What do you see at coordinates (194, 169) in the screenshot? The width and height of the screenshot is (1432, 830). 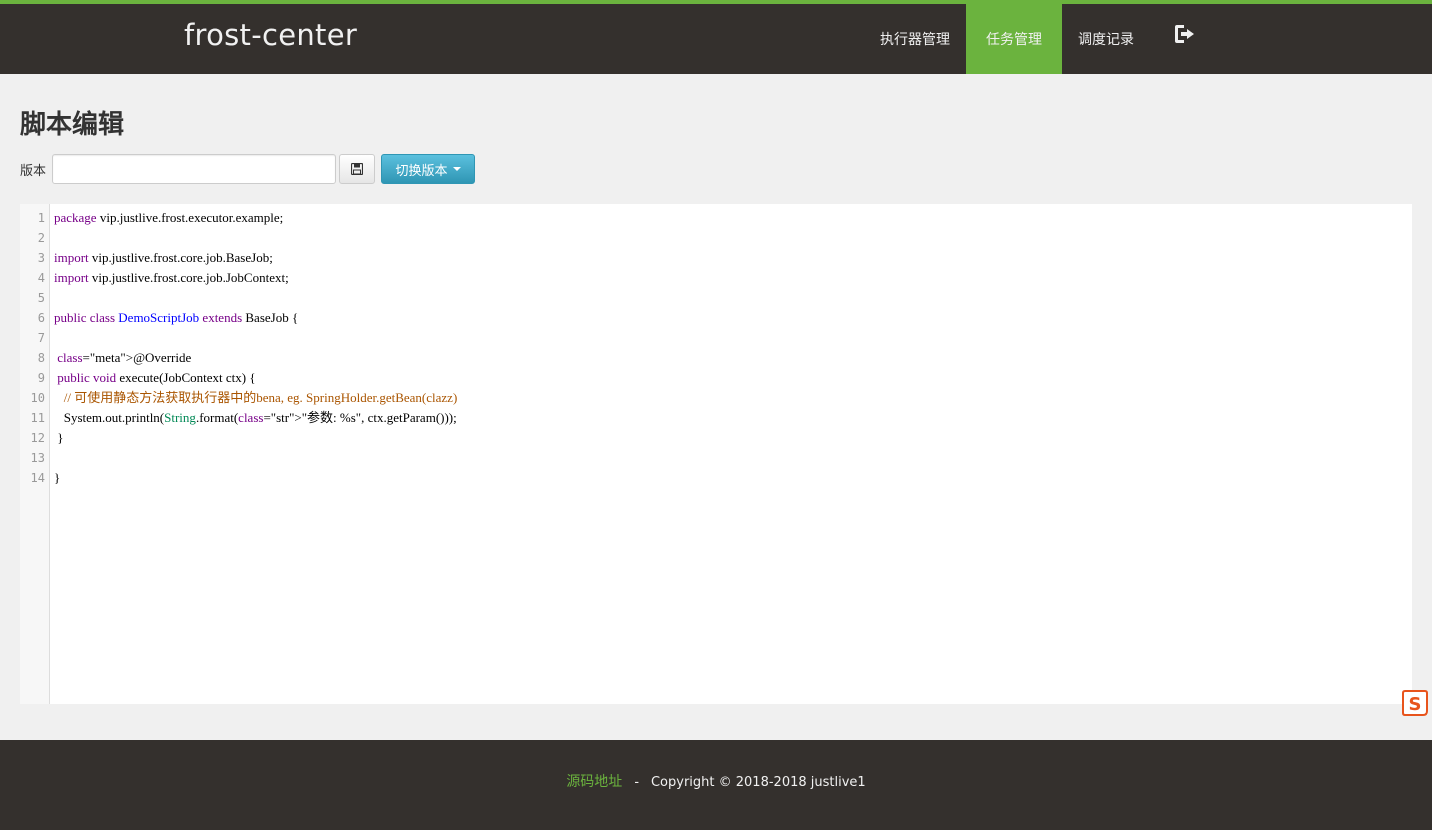 I see `version-input` at bounding box center [194, 169].